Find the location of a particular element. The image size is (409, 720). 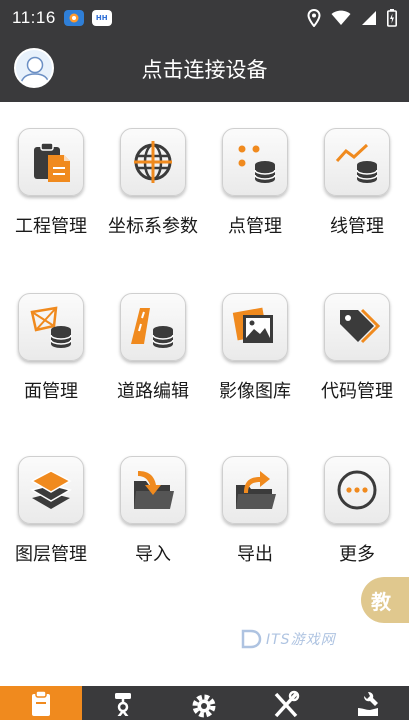

grid-item-code-management: 代码管理 is located at coordinates (357, 342).